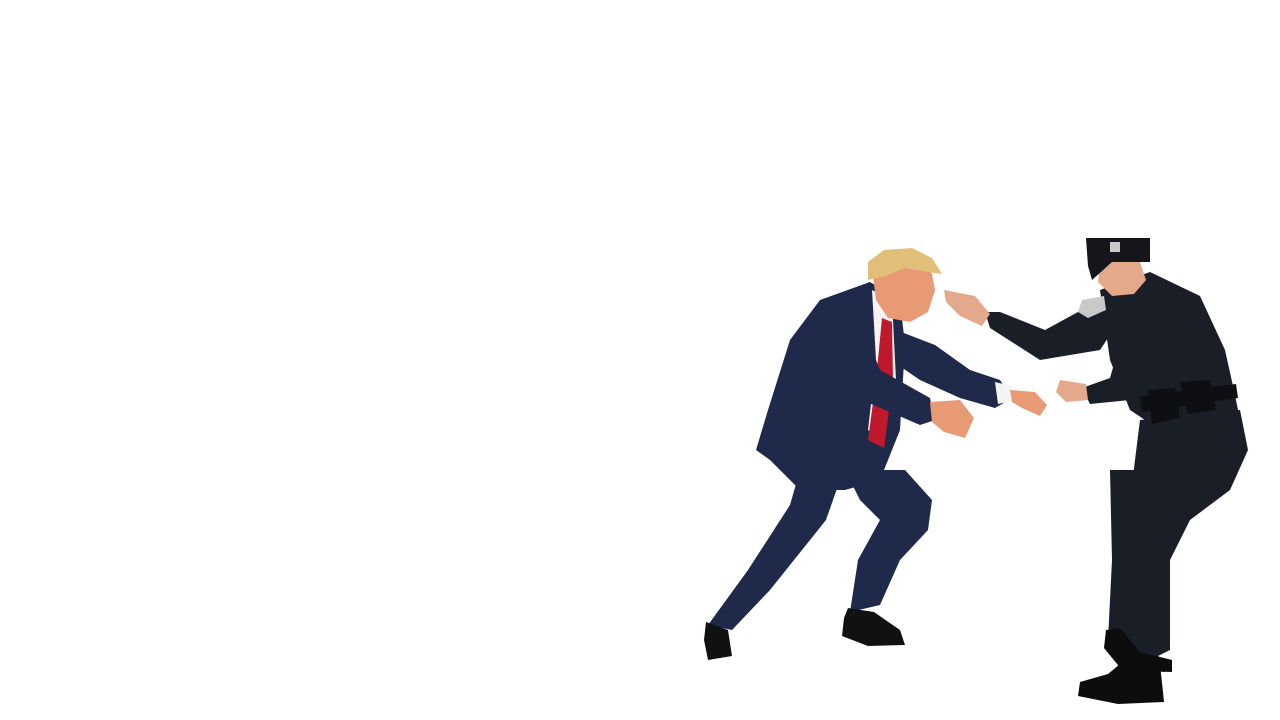 The image size is (1280, 720). Describe the element at coordinates (1072, 391) in the screenshot. I see `officer-lower-hand` at that location.